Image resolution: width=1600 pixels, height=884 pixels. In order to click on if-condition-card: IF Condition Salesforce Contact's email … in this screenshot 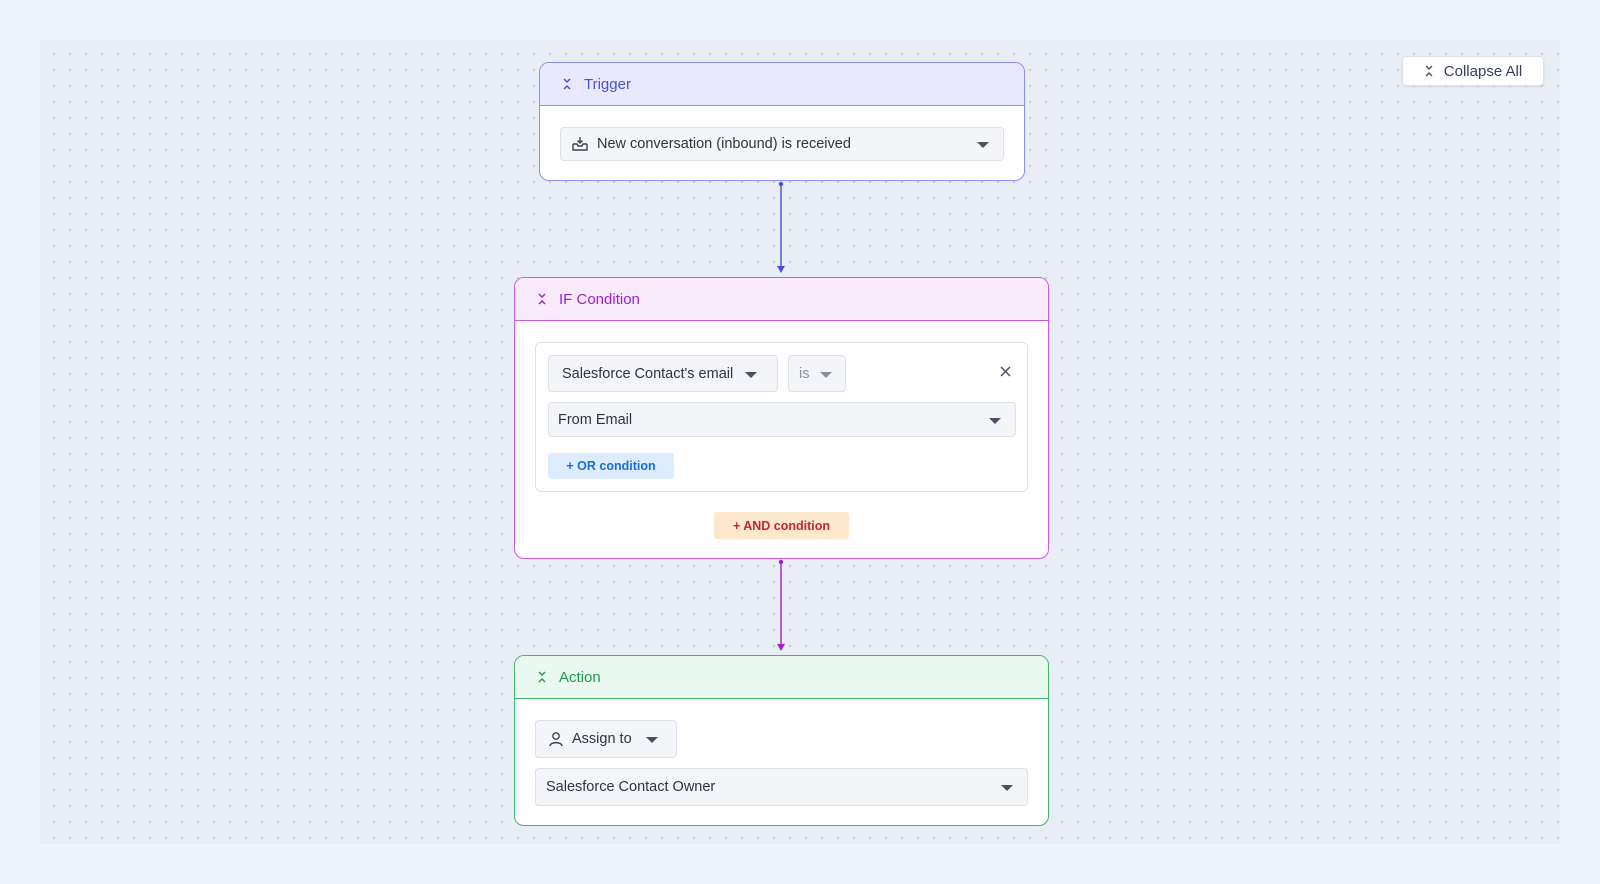, I will do `click(781, 418)`.